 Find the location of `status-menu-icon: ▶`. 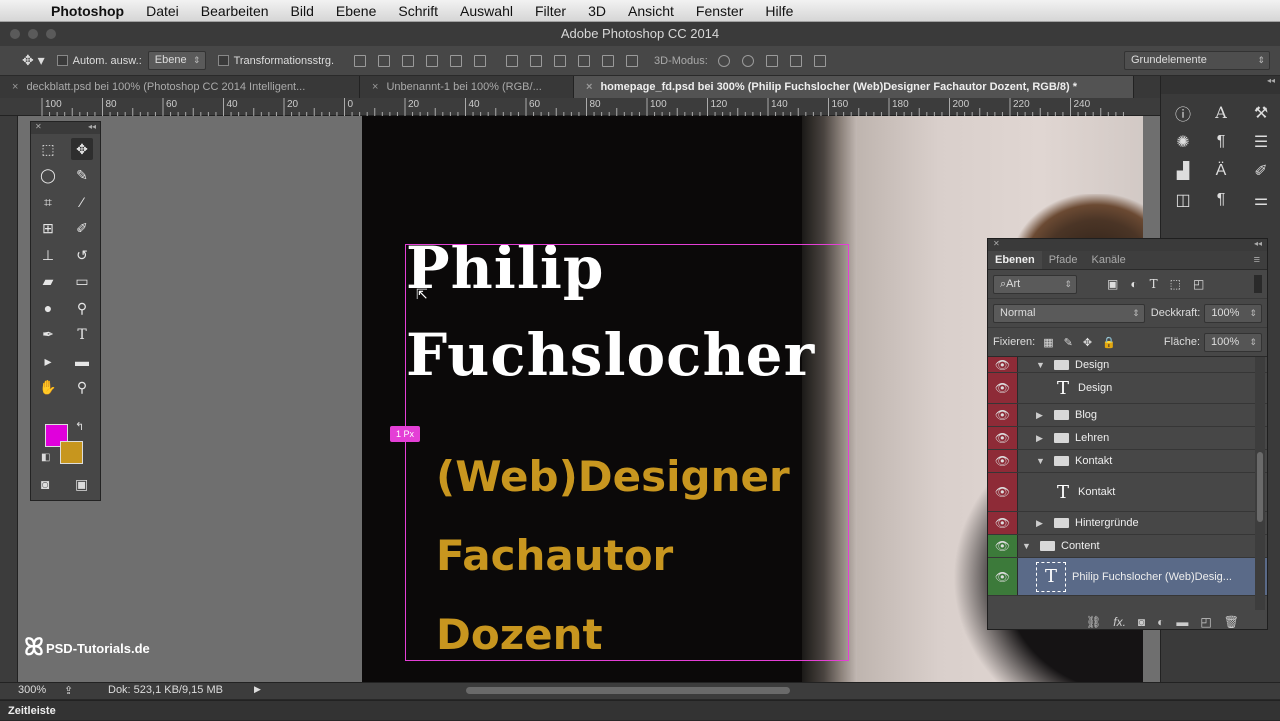

status-menu-icon: ▶ is located at coordinates (257, 689).